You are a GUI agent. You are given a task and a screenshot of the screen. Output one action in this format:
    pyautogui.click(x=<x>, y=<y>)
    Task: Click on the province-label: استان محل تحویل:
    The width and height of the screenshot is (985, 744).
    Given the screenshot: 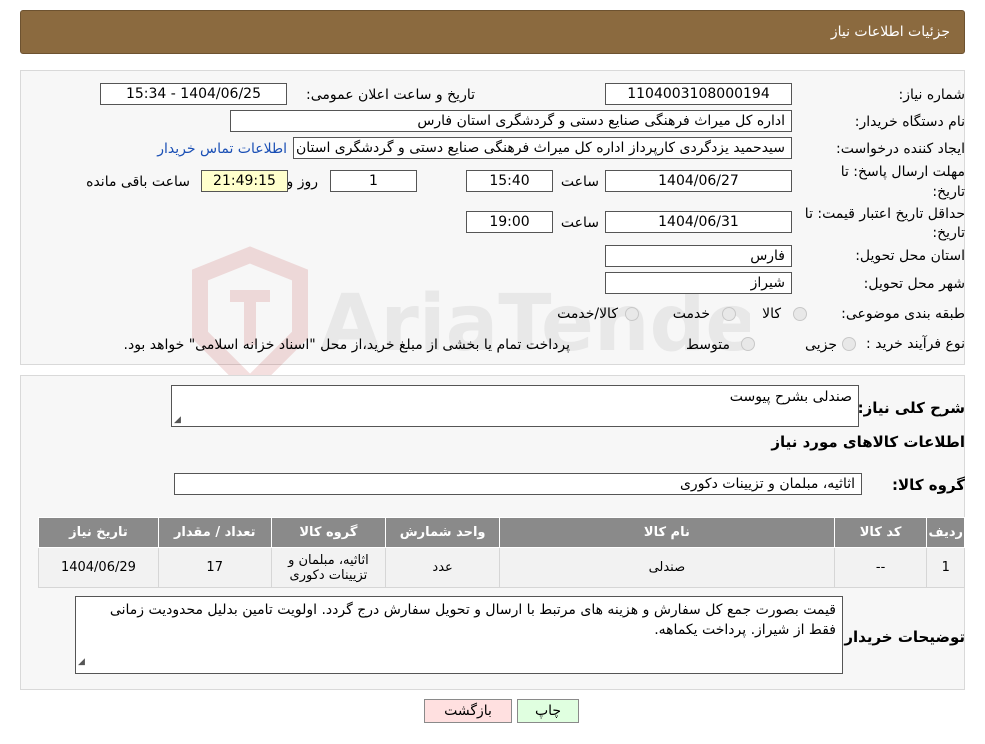 What is the action you would take?
    pyautogui.click(x=910, y=256)
    